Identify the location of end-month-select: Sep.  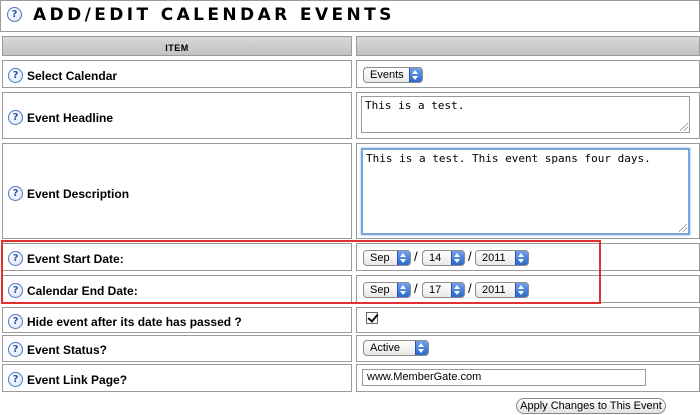
(387, 290).